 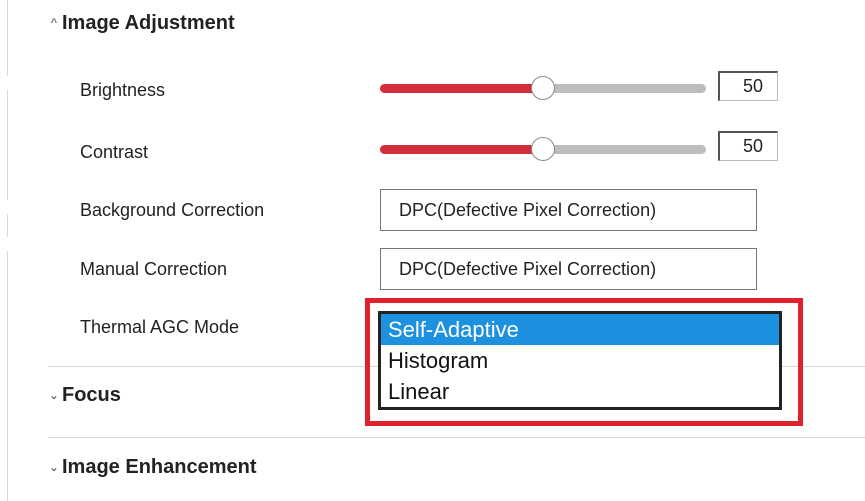 I want to click on brightness-value-input: 50, so click(x=748, y=86).